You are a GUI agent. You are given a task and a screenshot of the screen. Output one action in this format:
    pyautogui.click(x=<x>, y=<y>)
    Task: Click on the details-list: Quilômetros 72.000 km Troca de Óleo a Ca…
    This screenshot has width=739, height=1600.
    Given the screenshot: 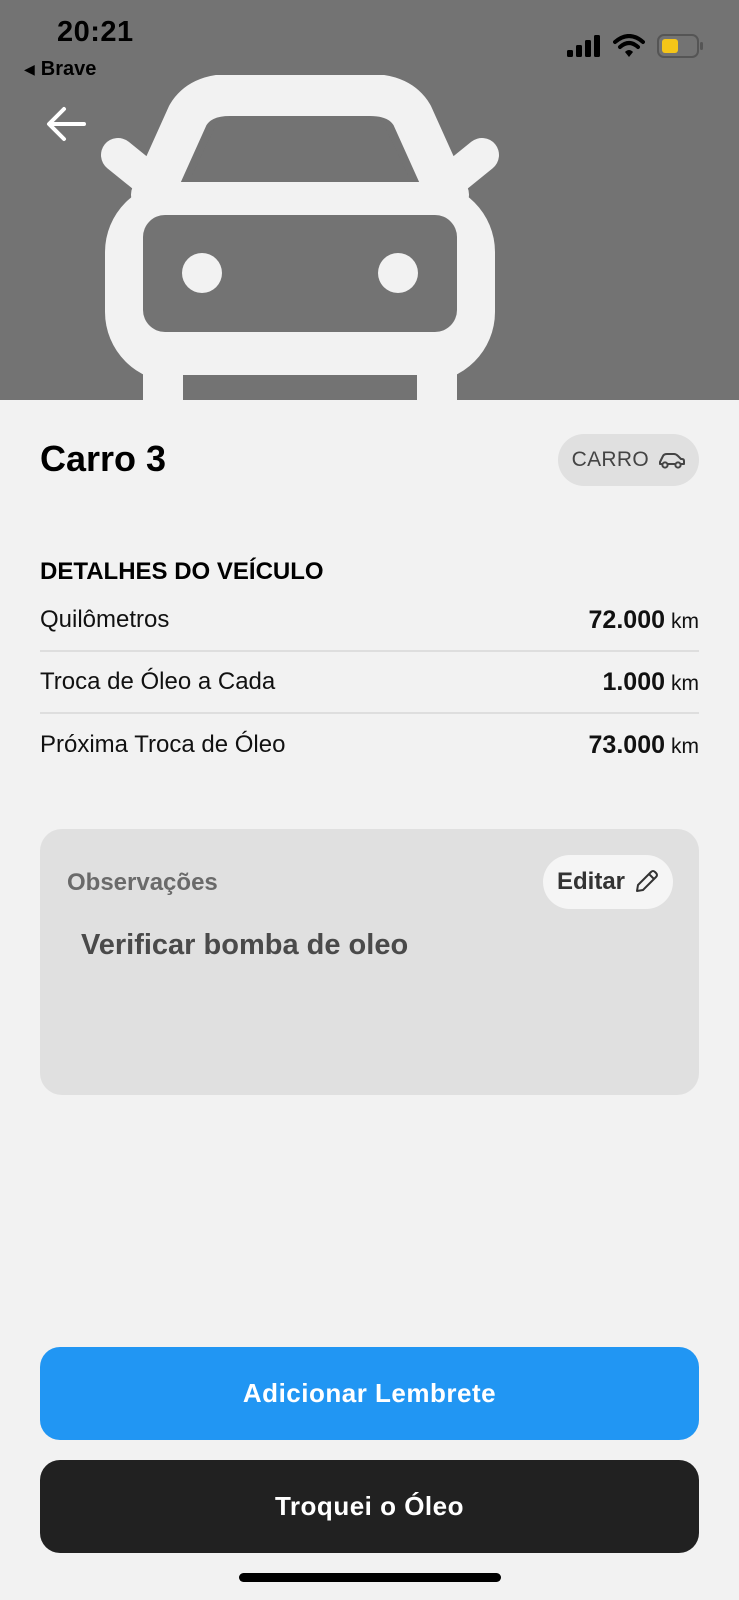 What is the action you would take?
    pyautogui.click(x=369, y=683)
    